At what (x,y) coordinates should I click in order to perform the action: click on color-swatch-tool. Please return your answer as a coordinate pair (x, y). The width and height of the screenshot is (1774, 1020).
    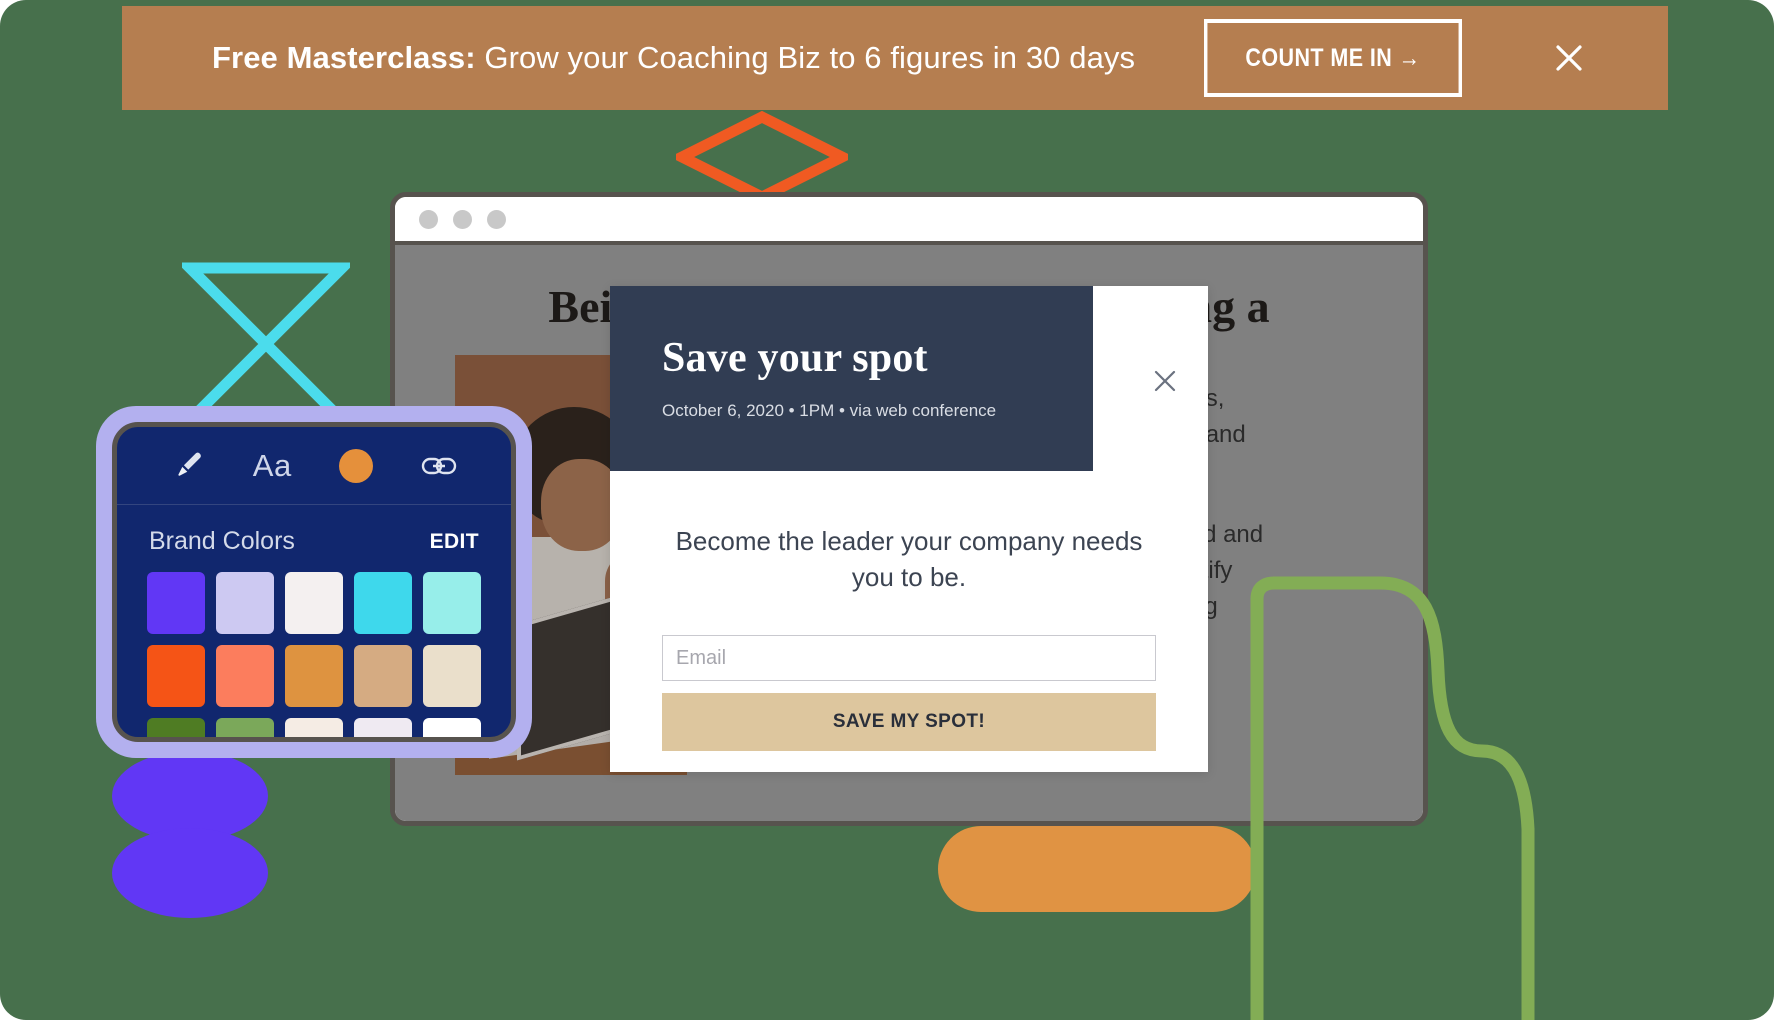
    Looking at the image, I should click on (356, 465).